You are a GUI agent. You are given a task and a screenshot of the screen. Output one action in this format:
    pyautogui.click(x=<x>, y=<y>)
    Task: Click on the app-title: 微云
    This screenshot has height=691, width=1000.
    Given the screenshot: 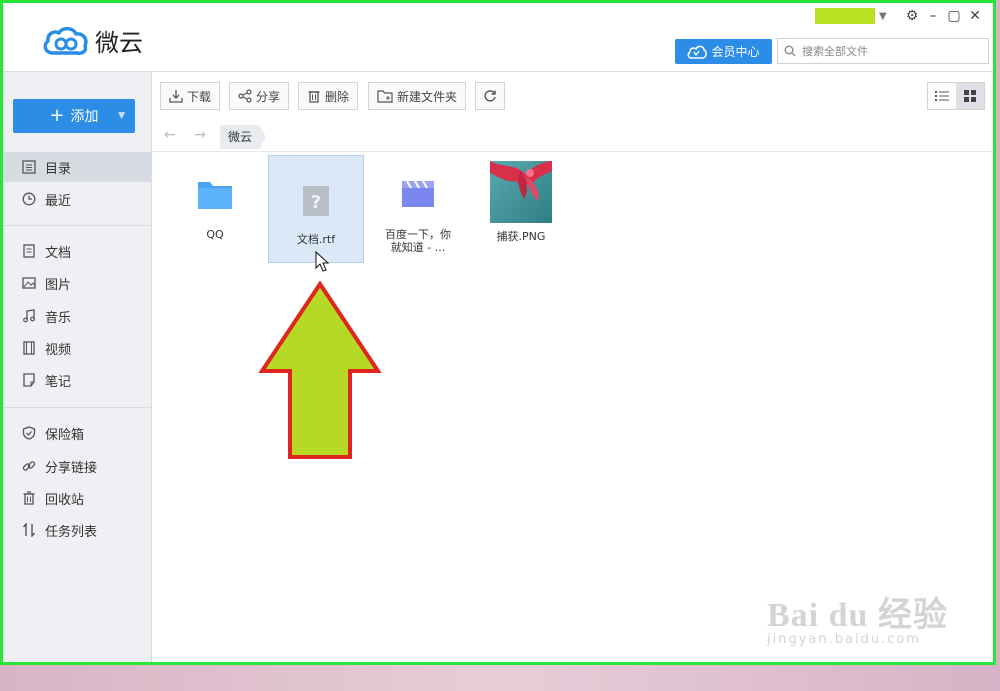 What is the action you would take?
    pyautogui.click(x=119, y=43)
    